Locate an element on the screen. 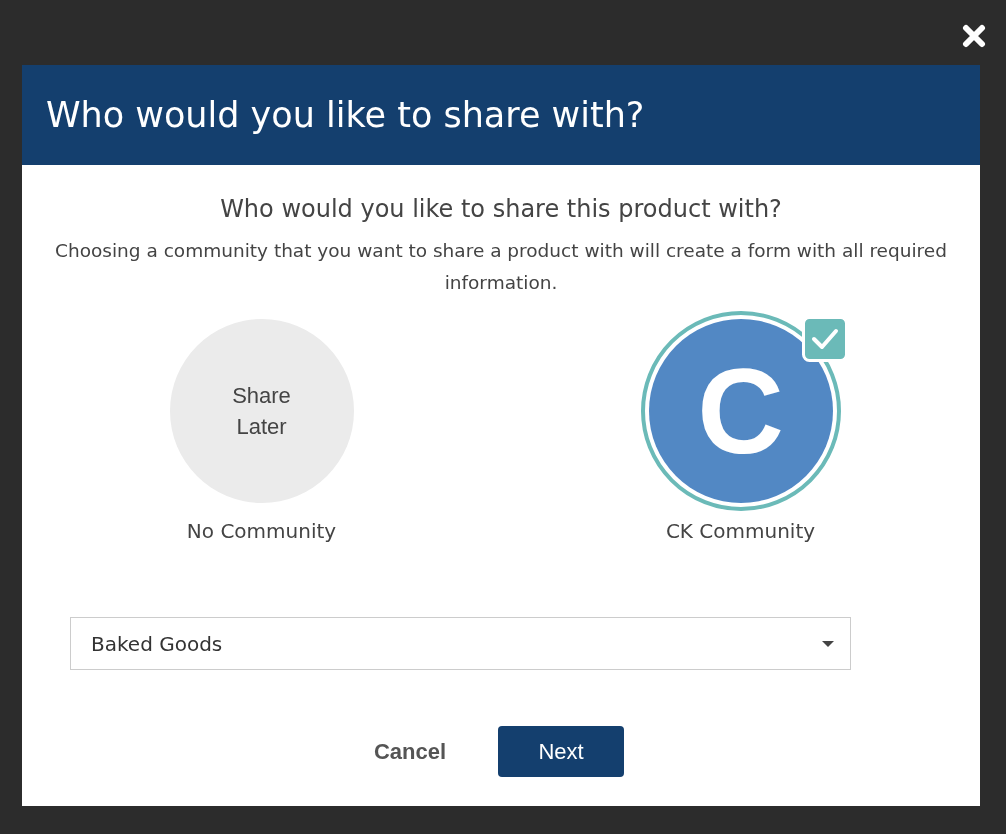 The image size is (1006, 834). community-label: No Community is located at coordinates (261, 531).